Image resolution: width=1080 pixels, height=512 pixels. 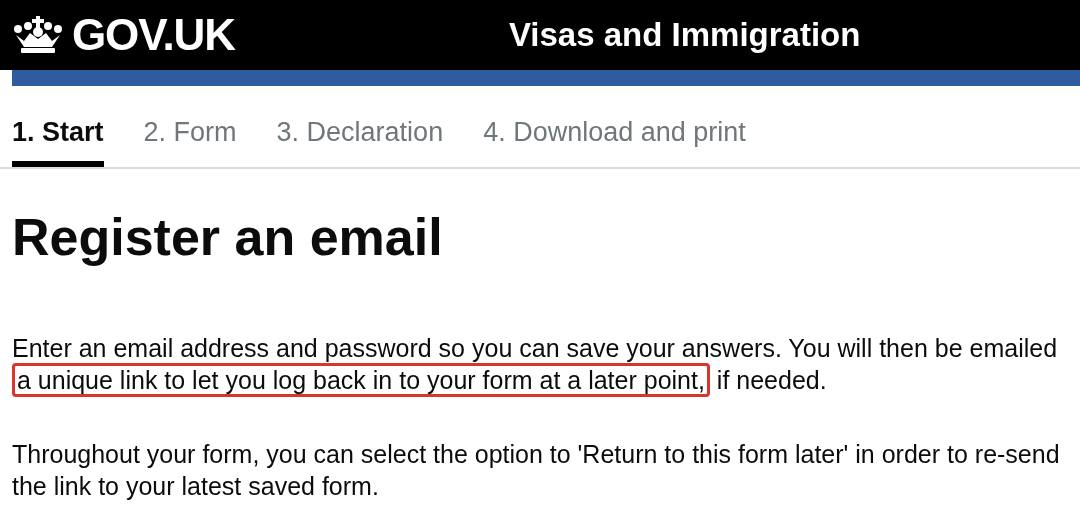 What do you see at coordinates (536, 470) in the screenshot?
I see `body-paragraph: Throughout your form, you can select the option to 'Return to this form later' in order to re-send the link to your latest saved form.` at bounding box center [536, 470].